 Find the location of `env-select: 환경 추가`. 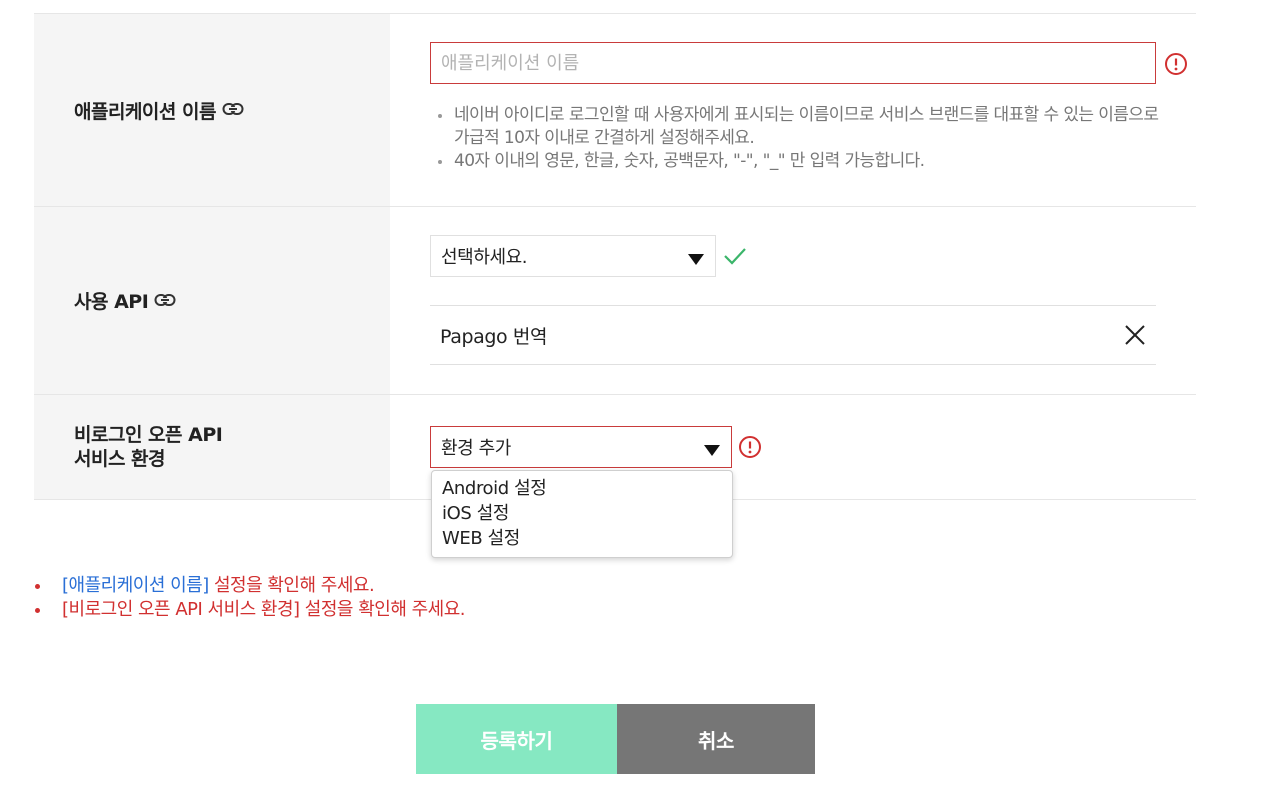

env-select: 환경 추가 is located at coordinates (581, 447).